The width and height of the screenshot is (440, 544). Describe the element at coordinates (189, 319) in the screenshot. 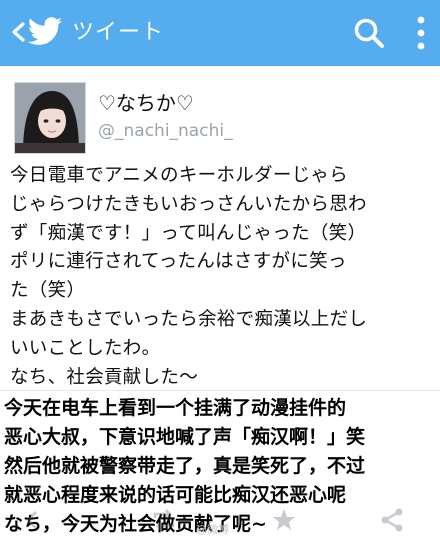

I see `tweet-line: まあきもさでいったら余裕で痴漢以上だし` at that location.